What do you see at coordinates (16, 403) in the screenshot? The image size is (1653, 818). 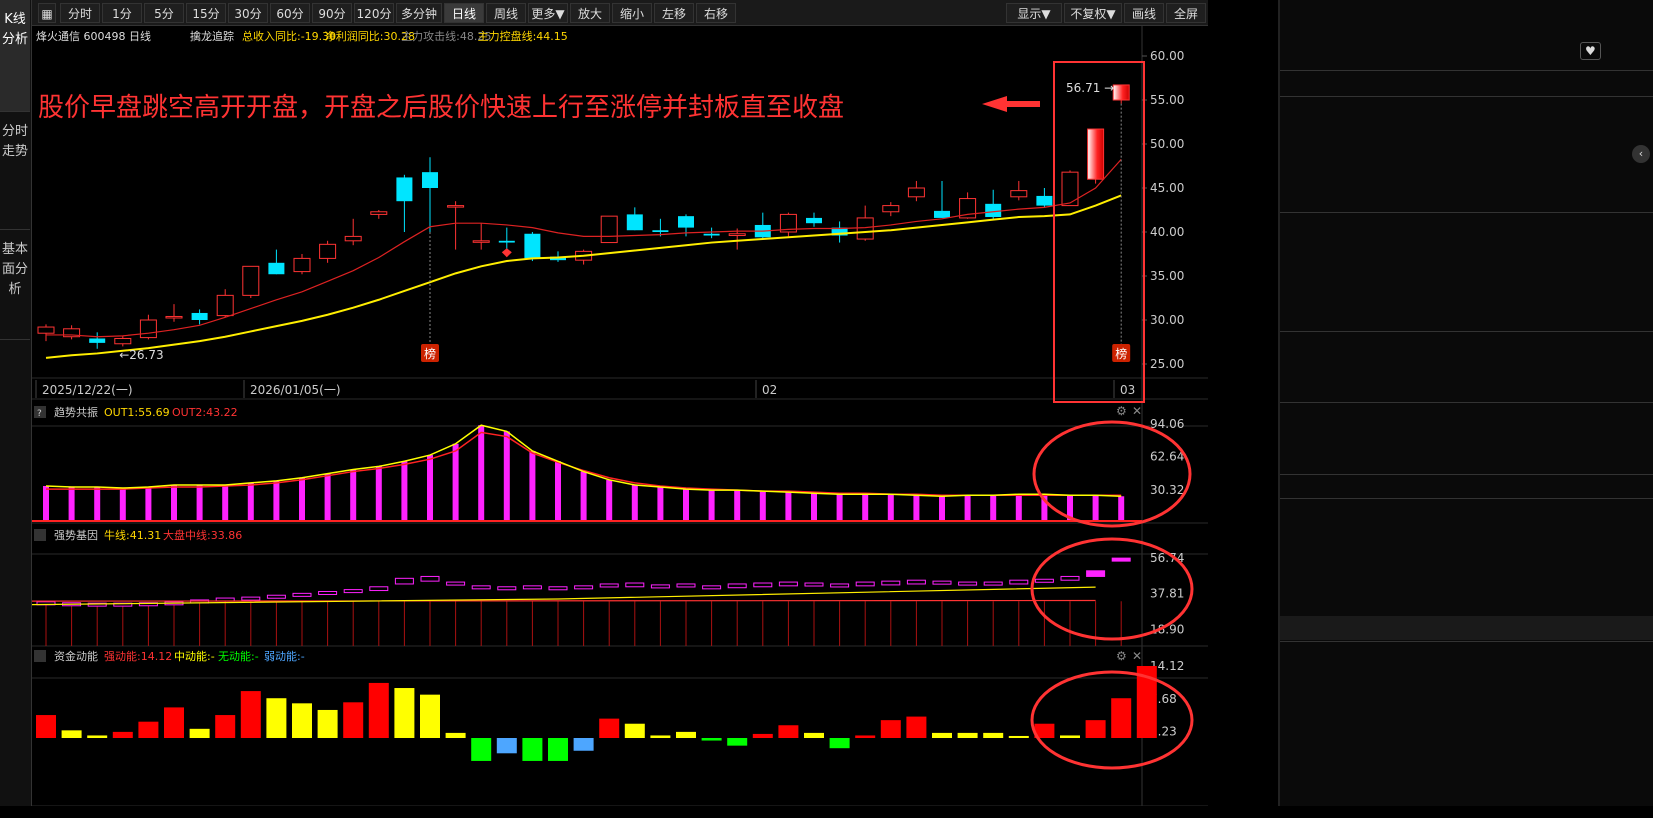 I see `left-nav: K线分析 分时走势 基本面分析` at bounding box center [16, 403].